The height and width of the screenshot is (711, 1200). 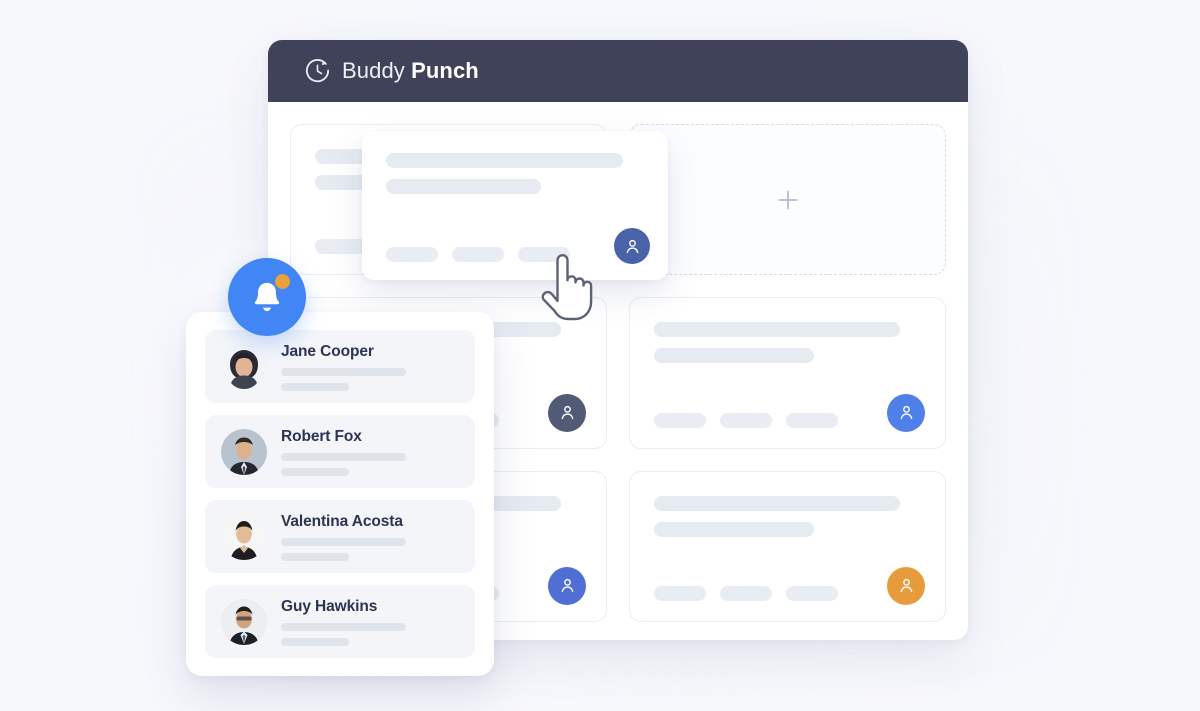 I want to click on notification-row: Guy Hawkins, so click(x=340, y=621).